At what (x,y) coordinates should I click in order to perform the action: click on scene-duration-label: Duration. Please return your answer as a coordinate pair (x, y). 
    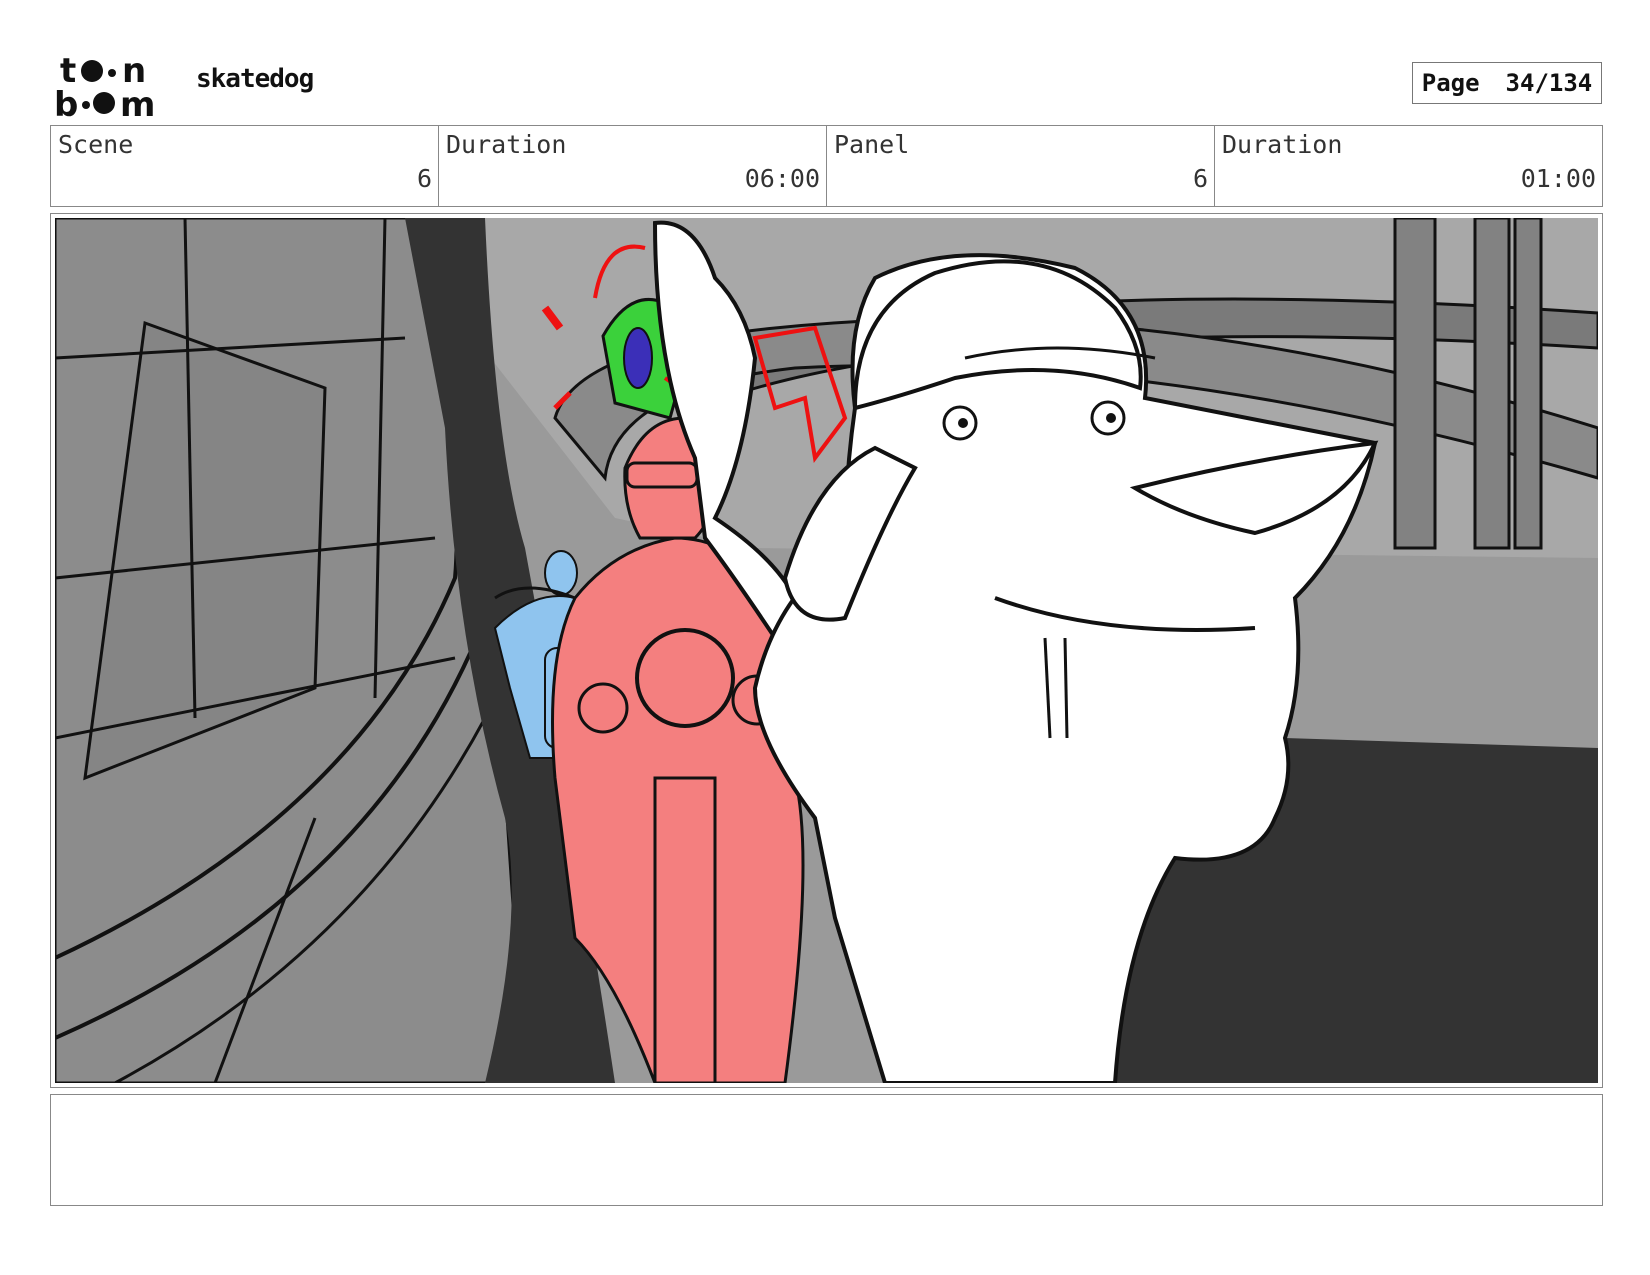
    Looking at the image, I should click on (506, 144).